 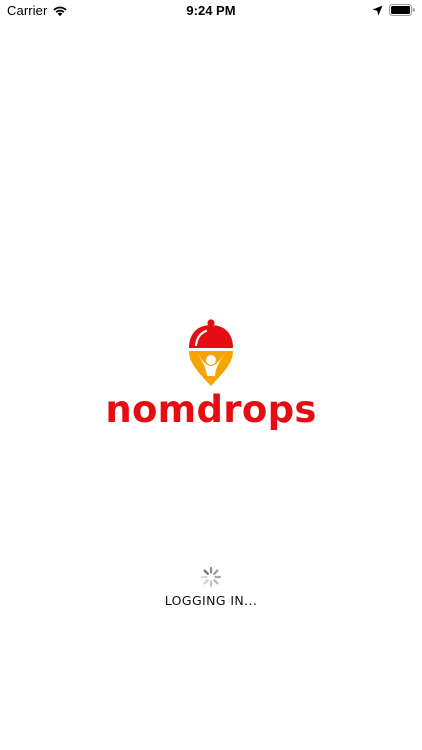 I want to click on status-time: 9:24 PM, so click(x=211, y=10).